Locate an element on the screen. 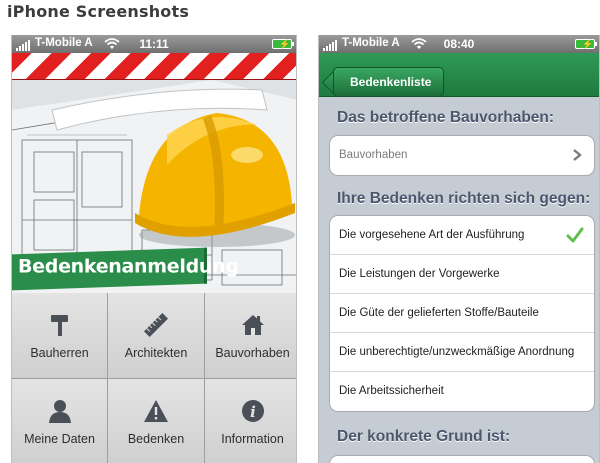 The width and height of the screenshot is (600, 463). tile-architekten: Architekten is located at coordinates (156, 335).